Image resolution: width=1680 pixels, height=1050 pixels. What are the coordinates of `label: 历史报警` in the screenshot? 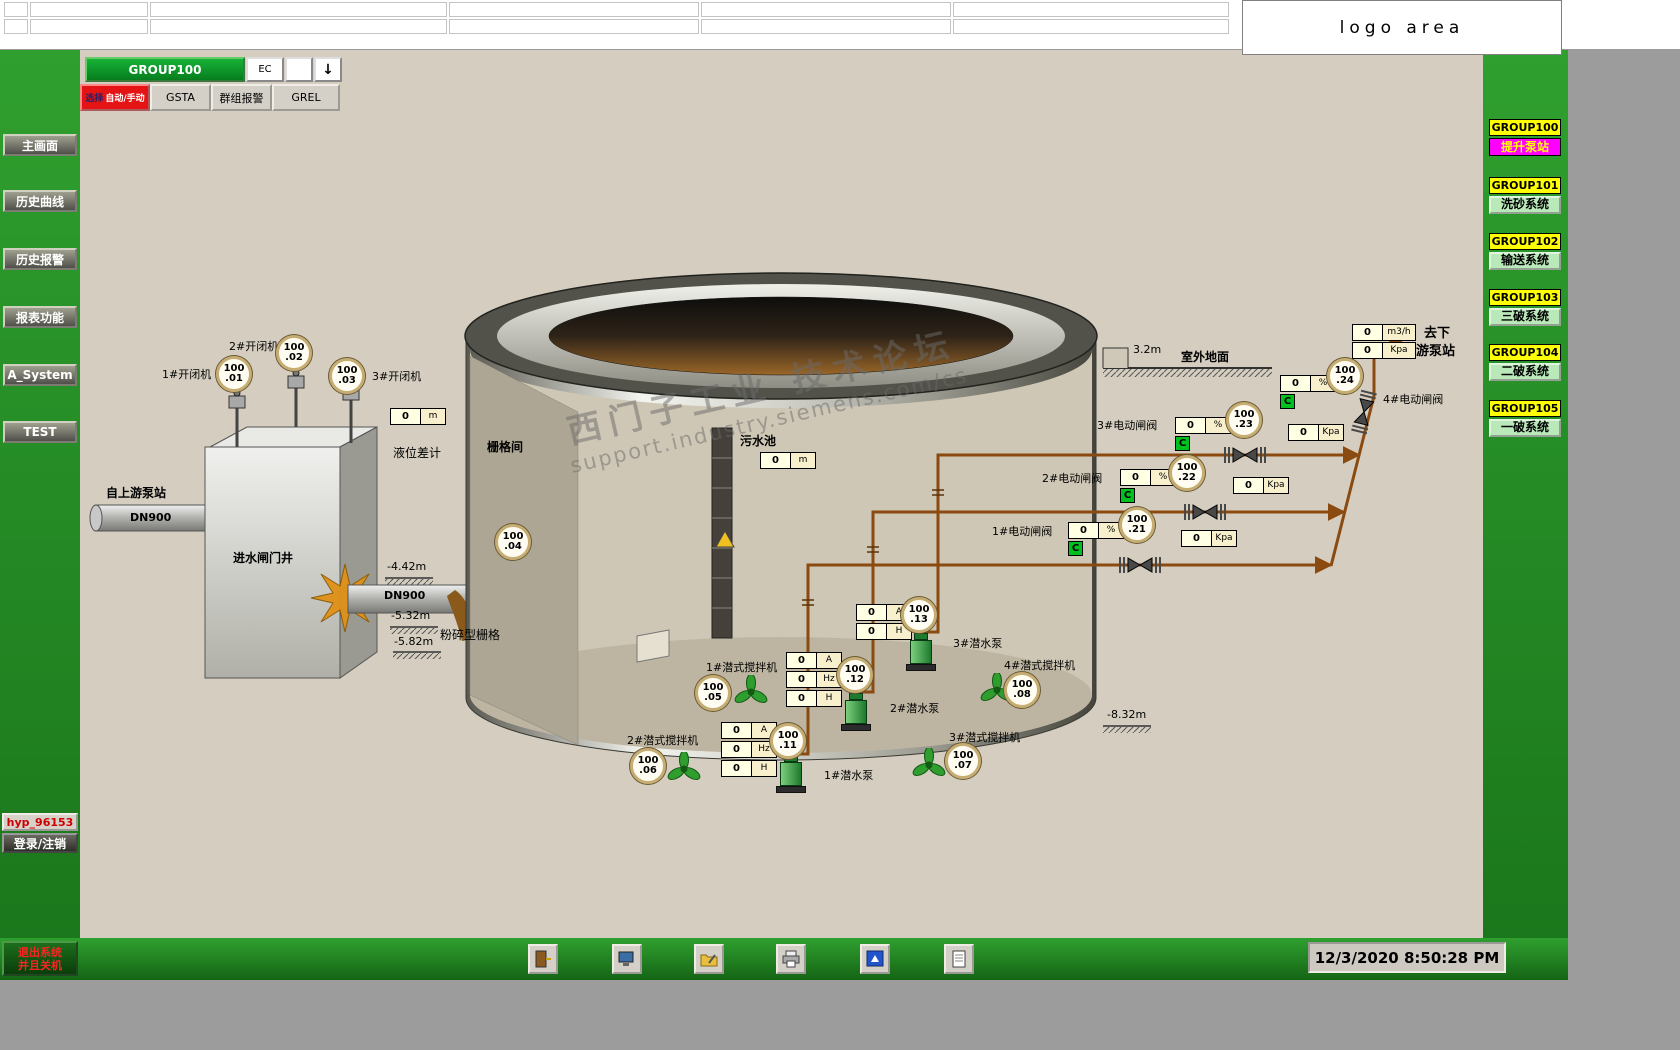 It's located at (39, 259).